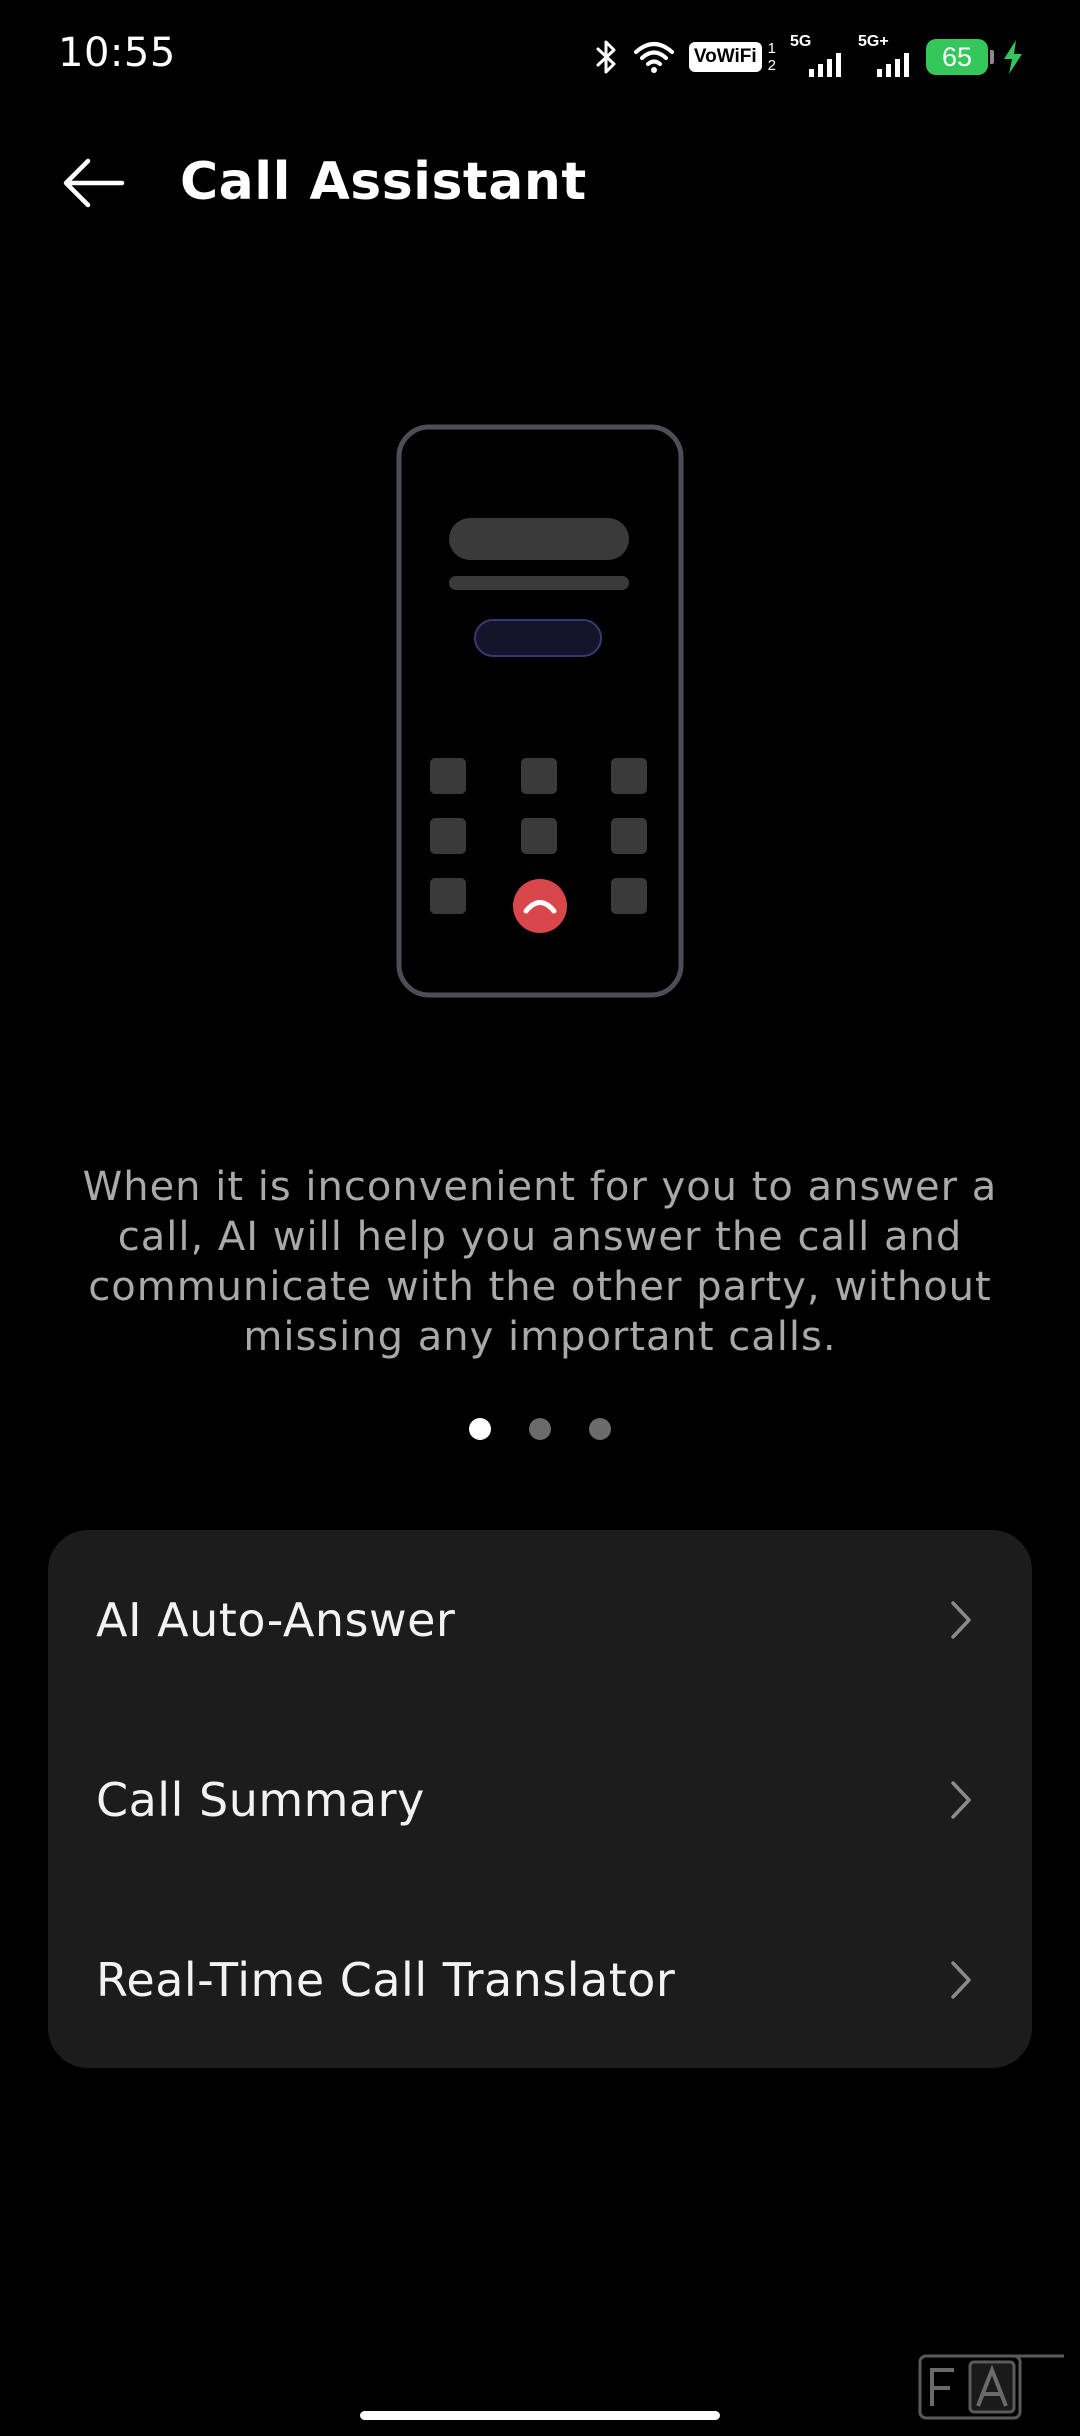 The width and height of the screenshot is (1080, 2436). What do you see at coordinates (607, 57) in the screenshot?
I see `bluetooth-icon` at bounding box center [607, 57].